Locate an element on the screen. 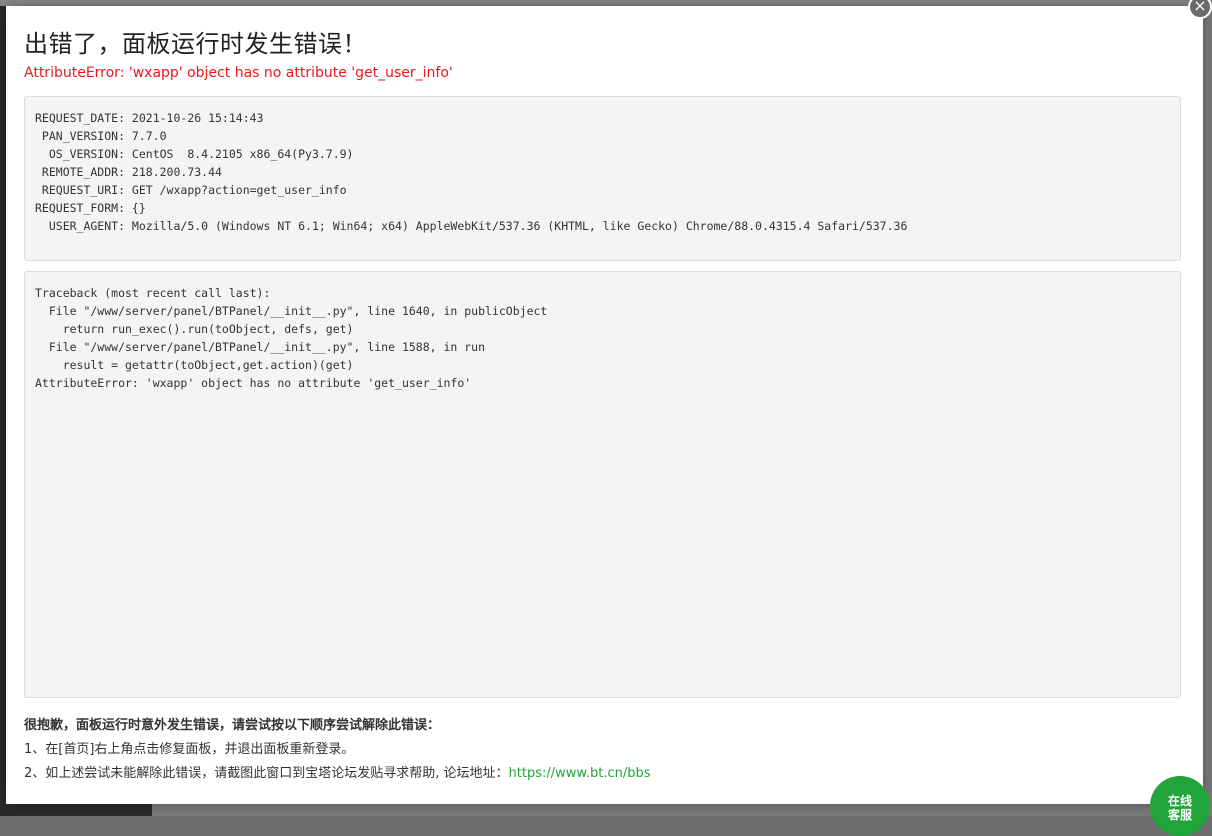  online-support-button: 在线 客服 is located at coordinates (1180, 806).